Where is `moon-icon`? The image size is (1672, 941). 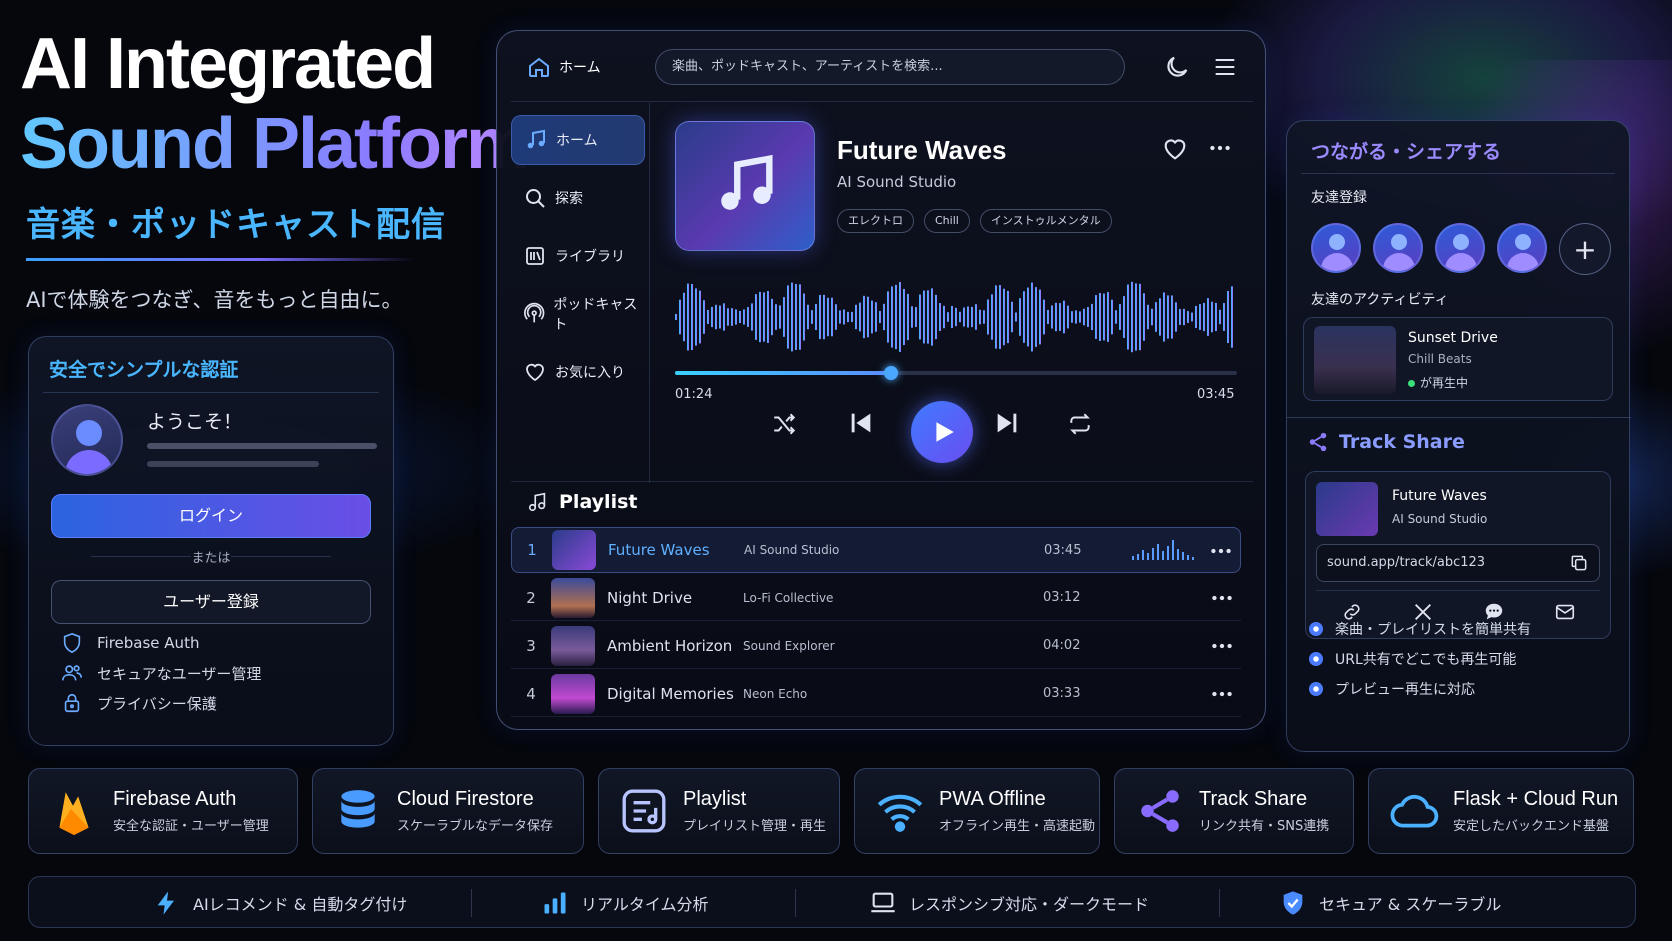 moon-icon is located at coordinates (1177, 67).